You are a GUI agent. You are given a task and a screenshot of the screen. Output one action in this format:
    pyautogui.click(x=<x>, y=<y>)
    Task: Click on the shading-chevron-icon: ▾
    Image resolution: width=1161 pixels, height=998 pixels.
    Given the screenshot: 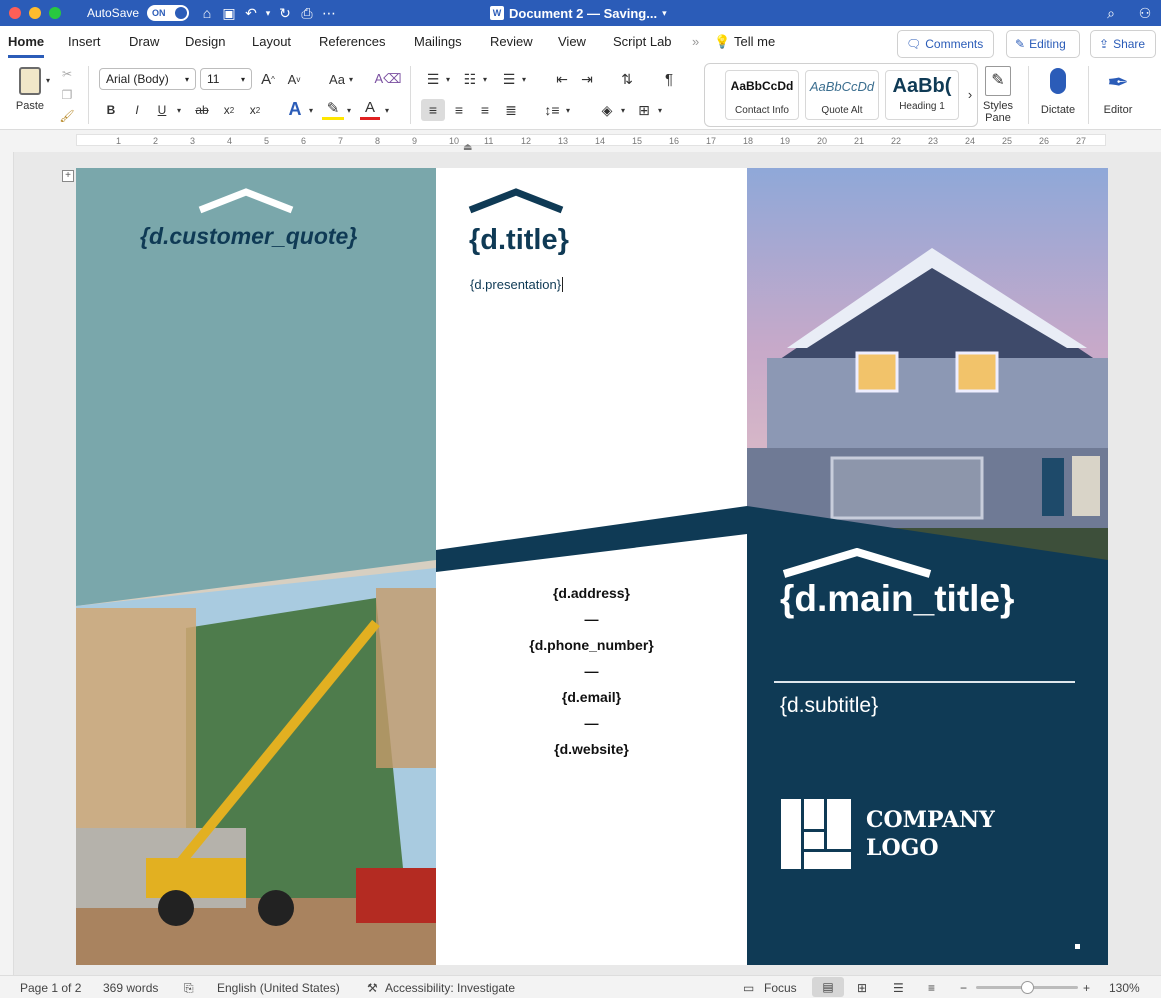 What is the action you would take?
    pyautogui.click(x=623, y=110)
    